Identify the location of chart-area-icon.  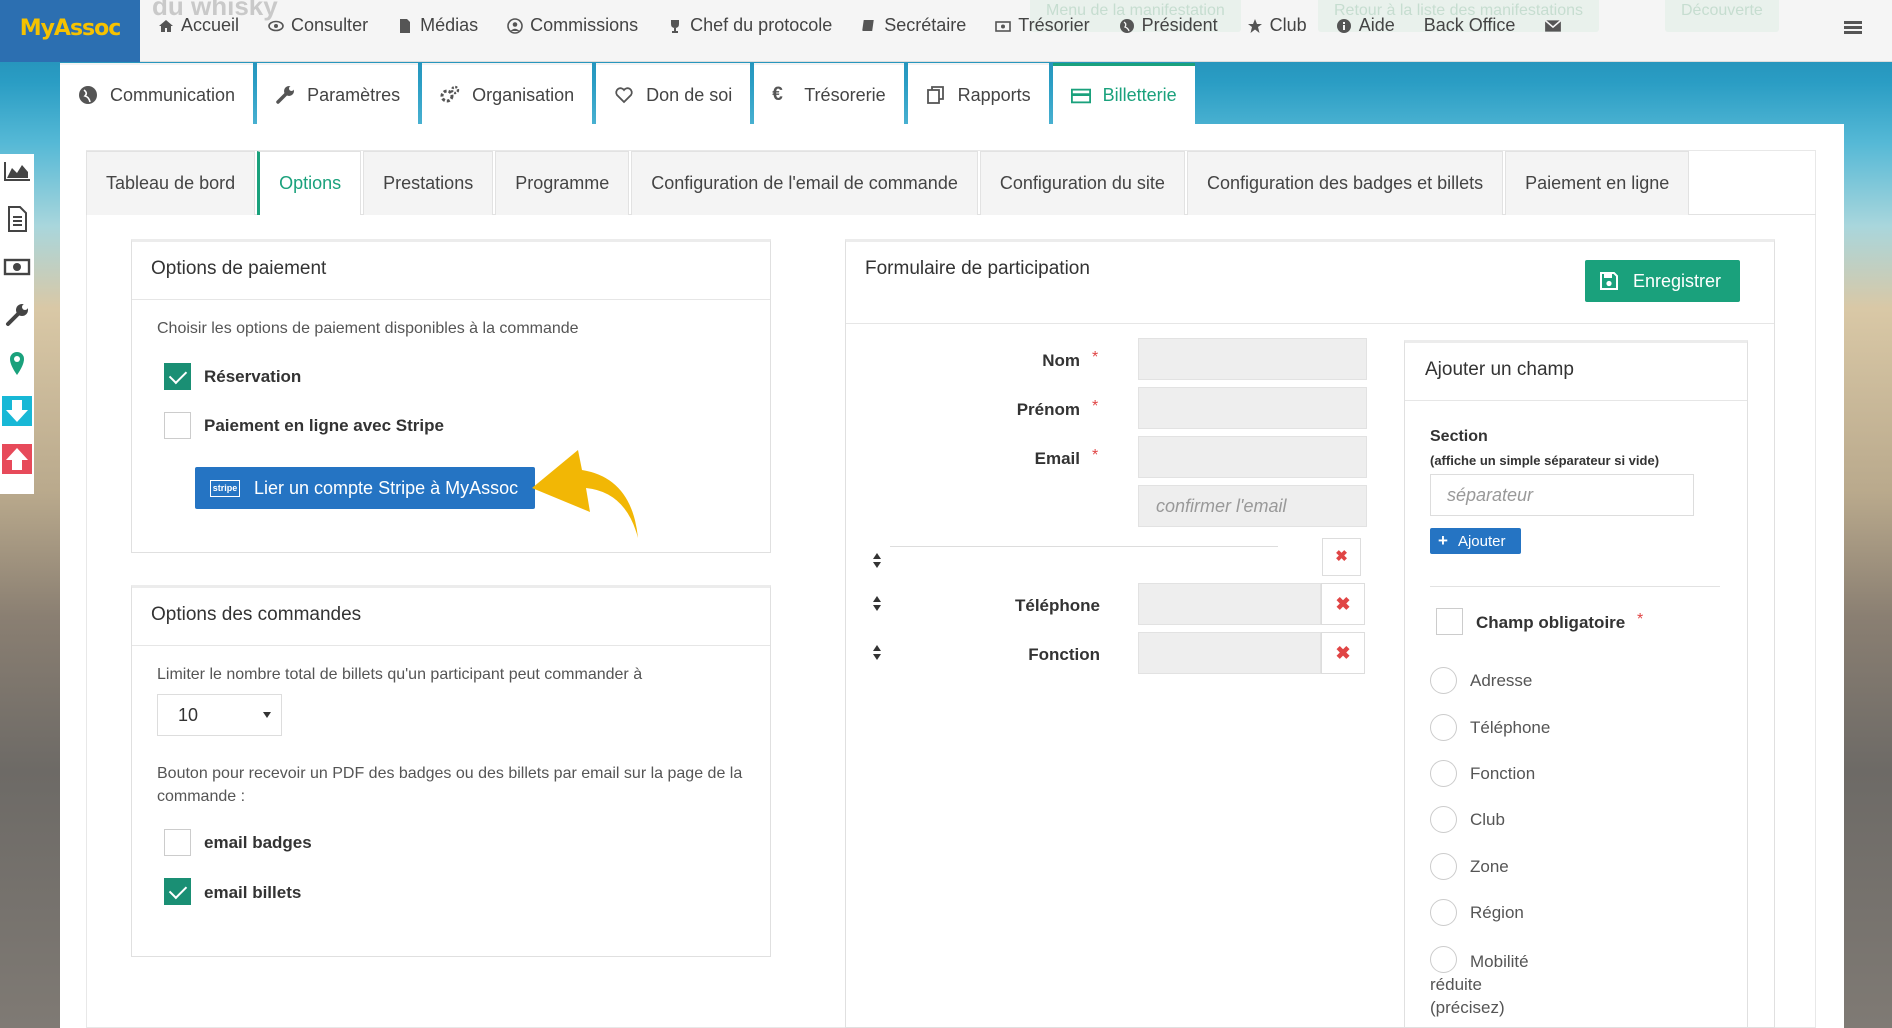
(17, 171).